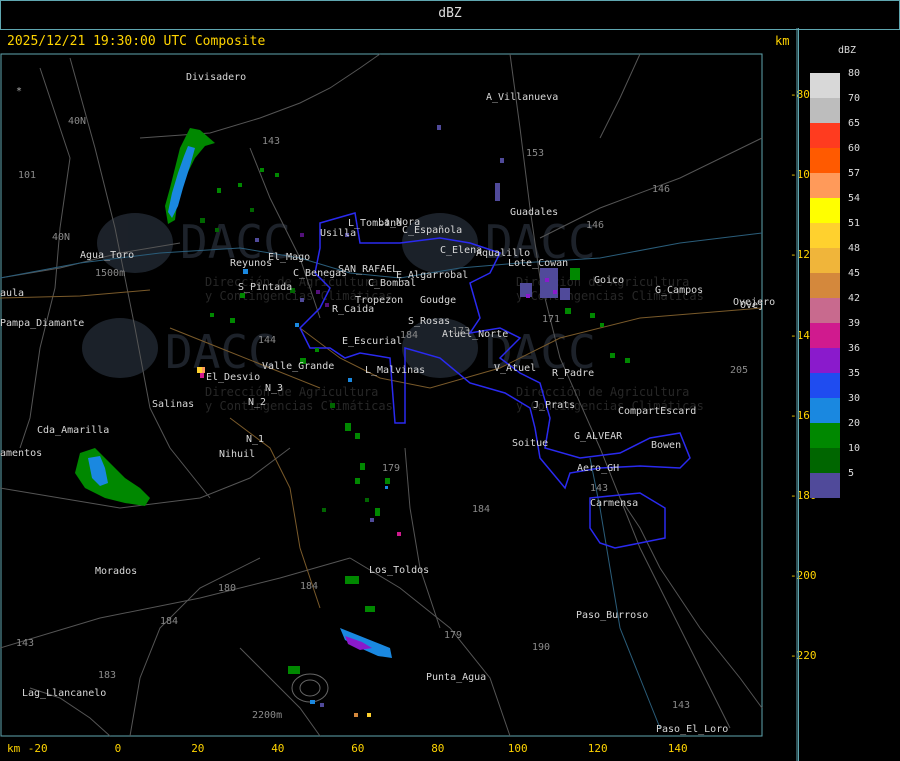 The width and height of the screenshot is (900, 761). What do you see at coordinates (612, 615) in the screenshot?
I see `place-label: Paso_Burroso` at bounding box center [612, 615].